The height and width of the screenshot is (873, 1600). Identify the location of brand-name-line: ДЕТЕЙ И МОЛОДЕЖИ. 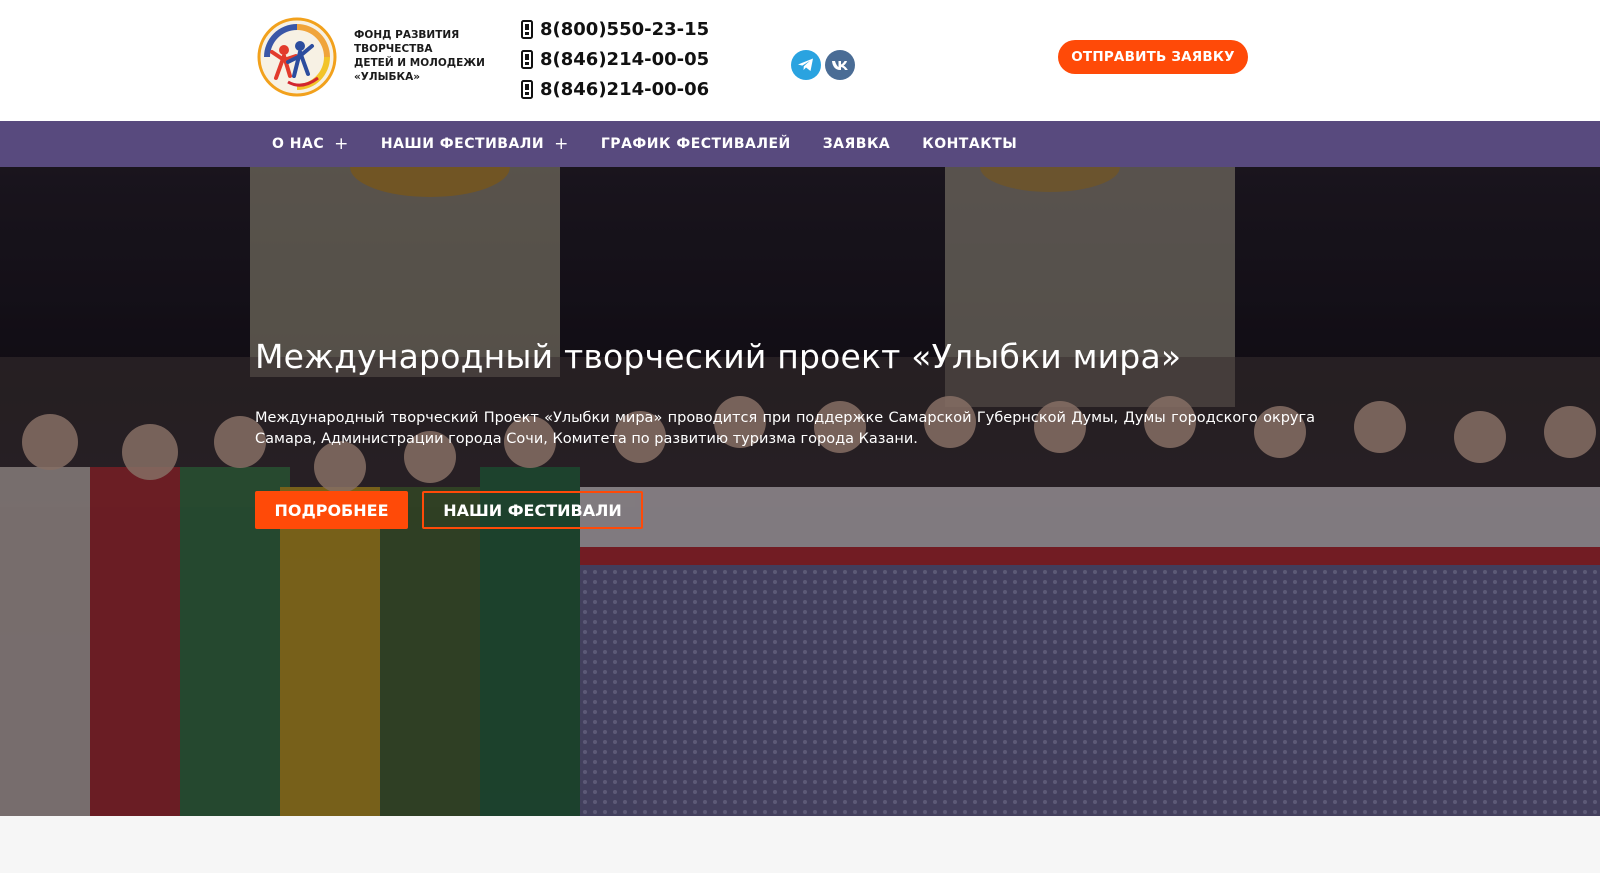
(419, 63).